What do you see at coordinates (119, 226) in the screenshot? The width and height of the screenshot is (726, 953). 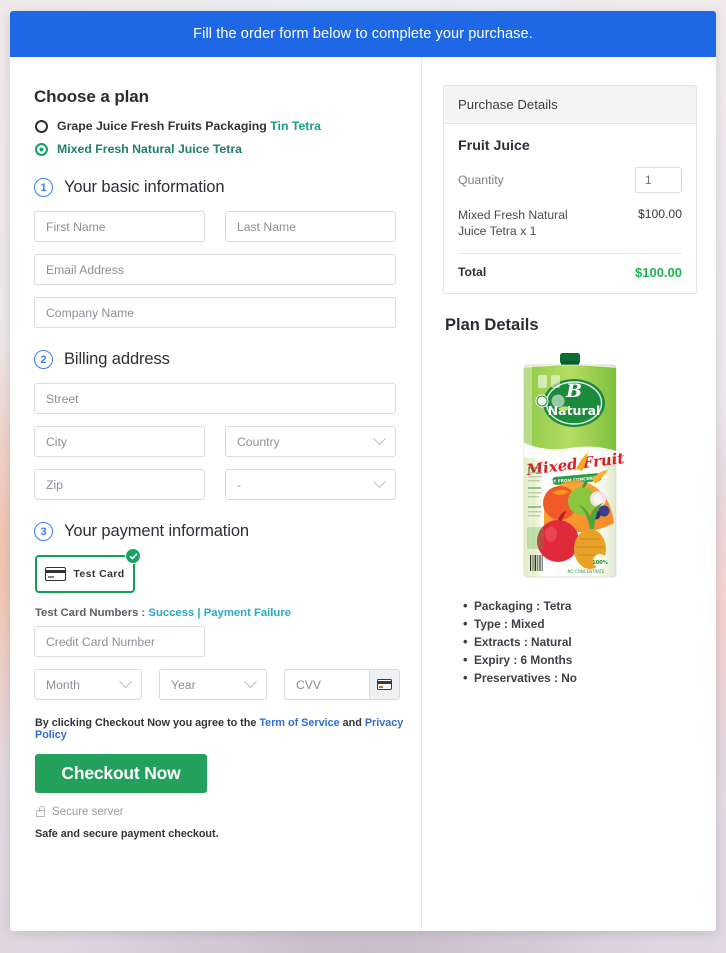 I see `first-name-input: First Name` at bounding box center [119, 226].